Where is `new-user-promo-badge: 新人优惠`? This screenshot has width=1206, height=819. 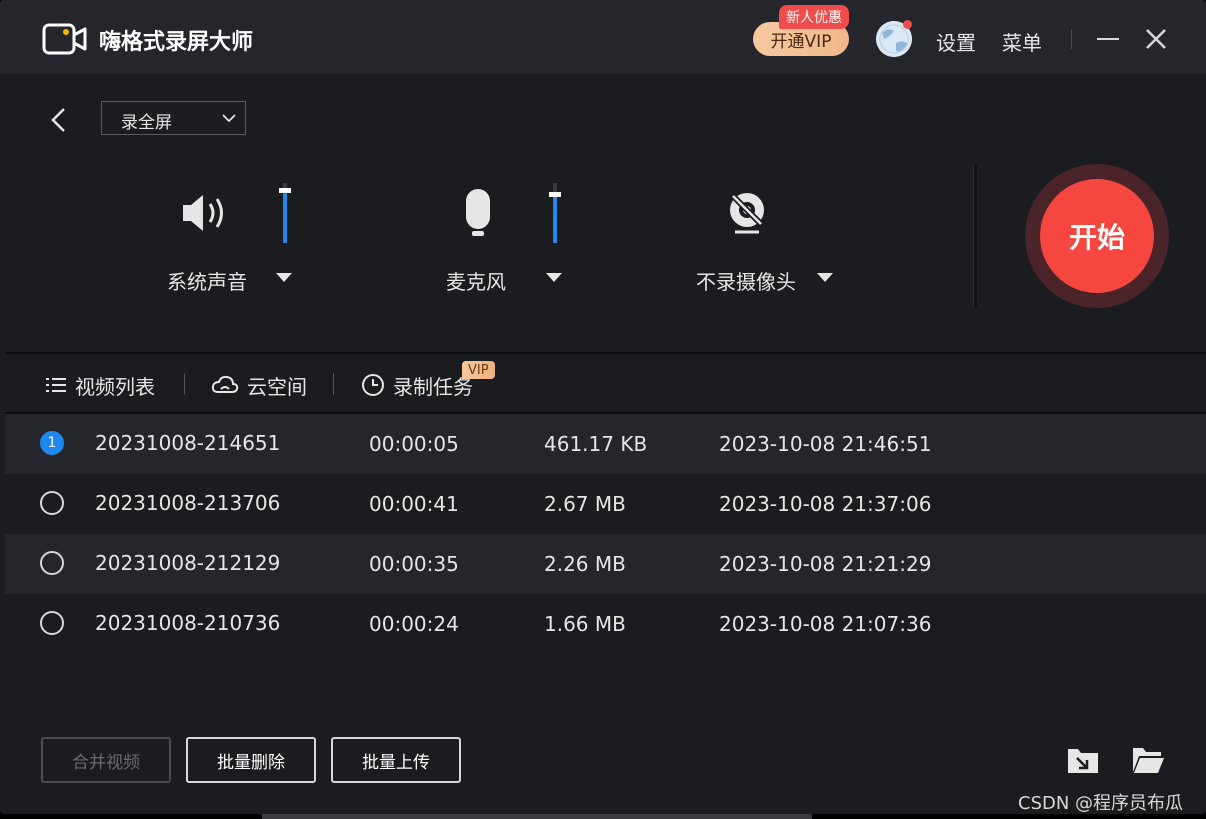
new-user-promo-badge: 新人优惠 is located at coordinates (814, 17).